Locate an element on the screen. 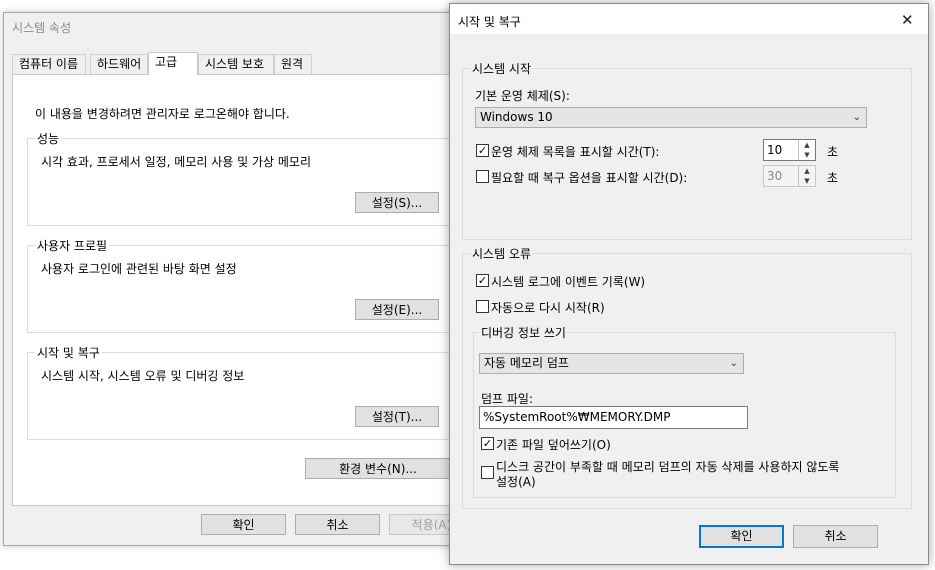 This screenshot has width=935, height=570. auto-restart-label: 자동으로 다시 시작(R) is located at coordinates (548, 308).